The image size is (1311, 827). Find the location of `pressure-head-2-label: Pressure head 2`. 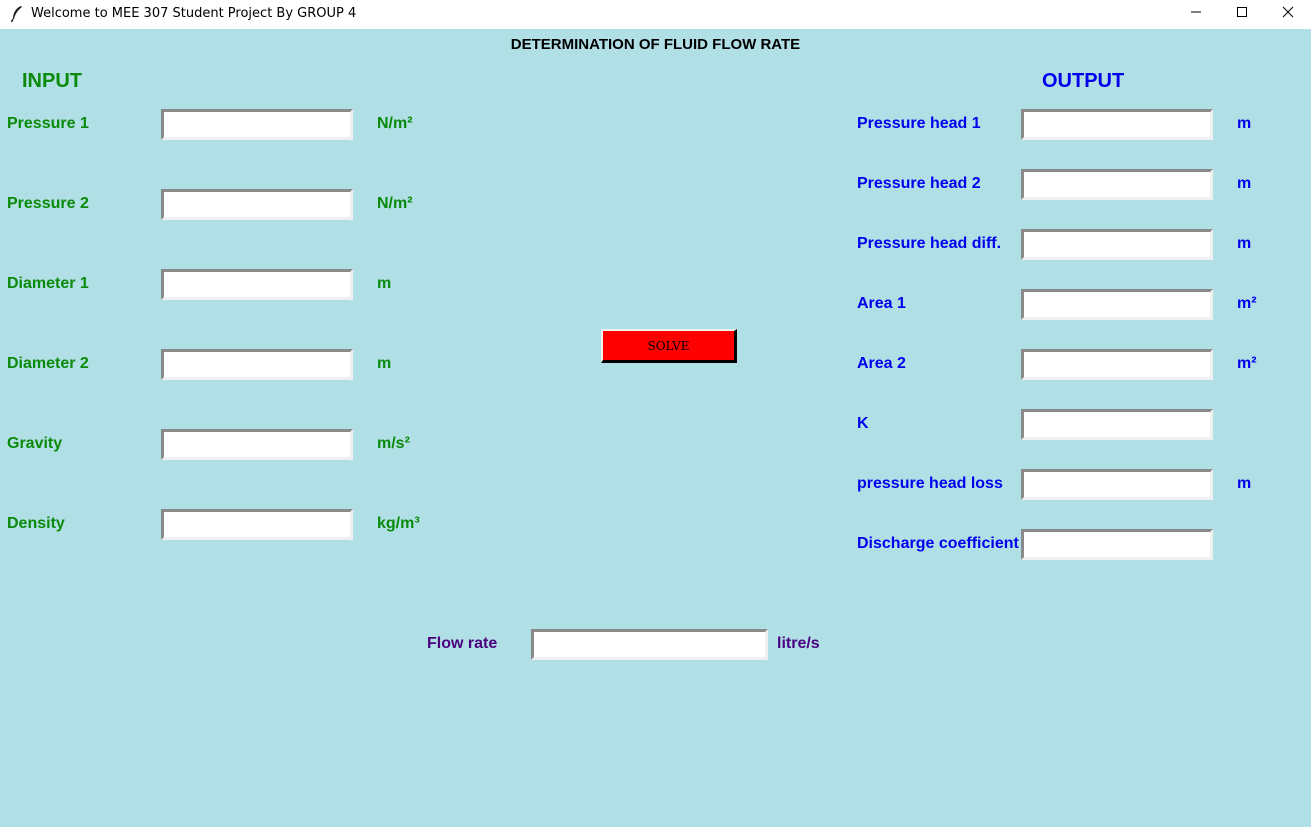

pressure-head-2-label: Pressure head 2 is located at coordinates (919, 183).